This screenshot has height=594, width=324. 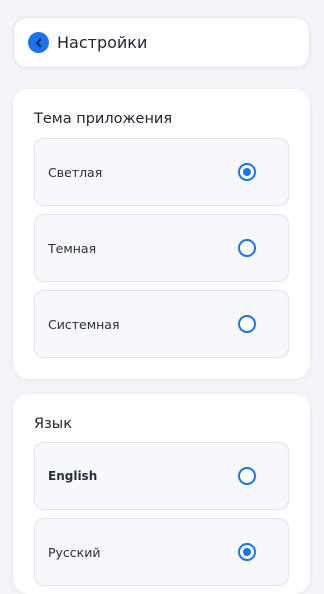 I want to click on app-header: Настройки, so click(x=161, y=42).